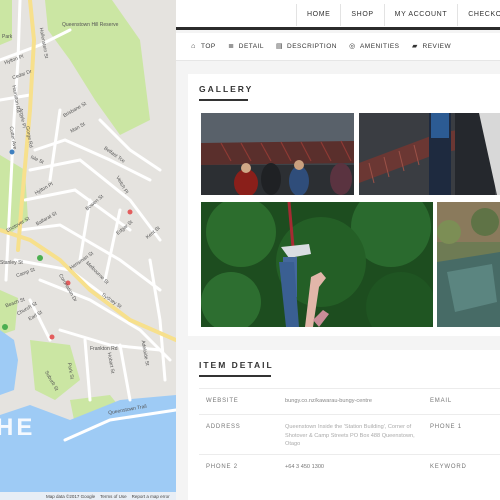 The height and width of the screenshot is (500, 500). I want to click on detail-label: ADDRESS, so click(223, 427).